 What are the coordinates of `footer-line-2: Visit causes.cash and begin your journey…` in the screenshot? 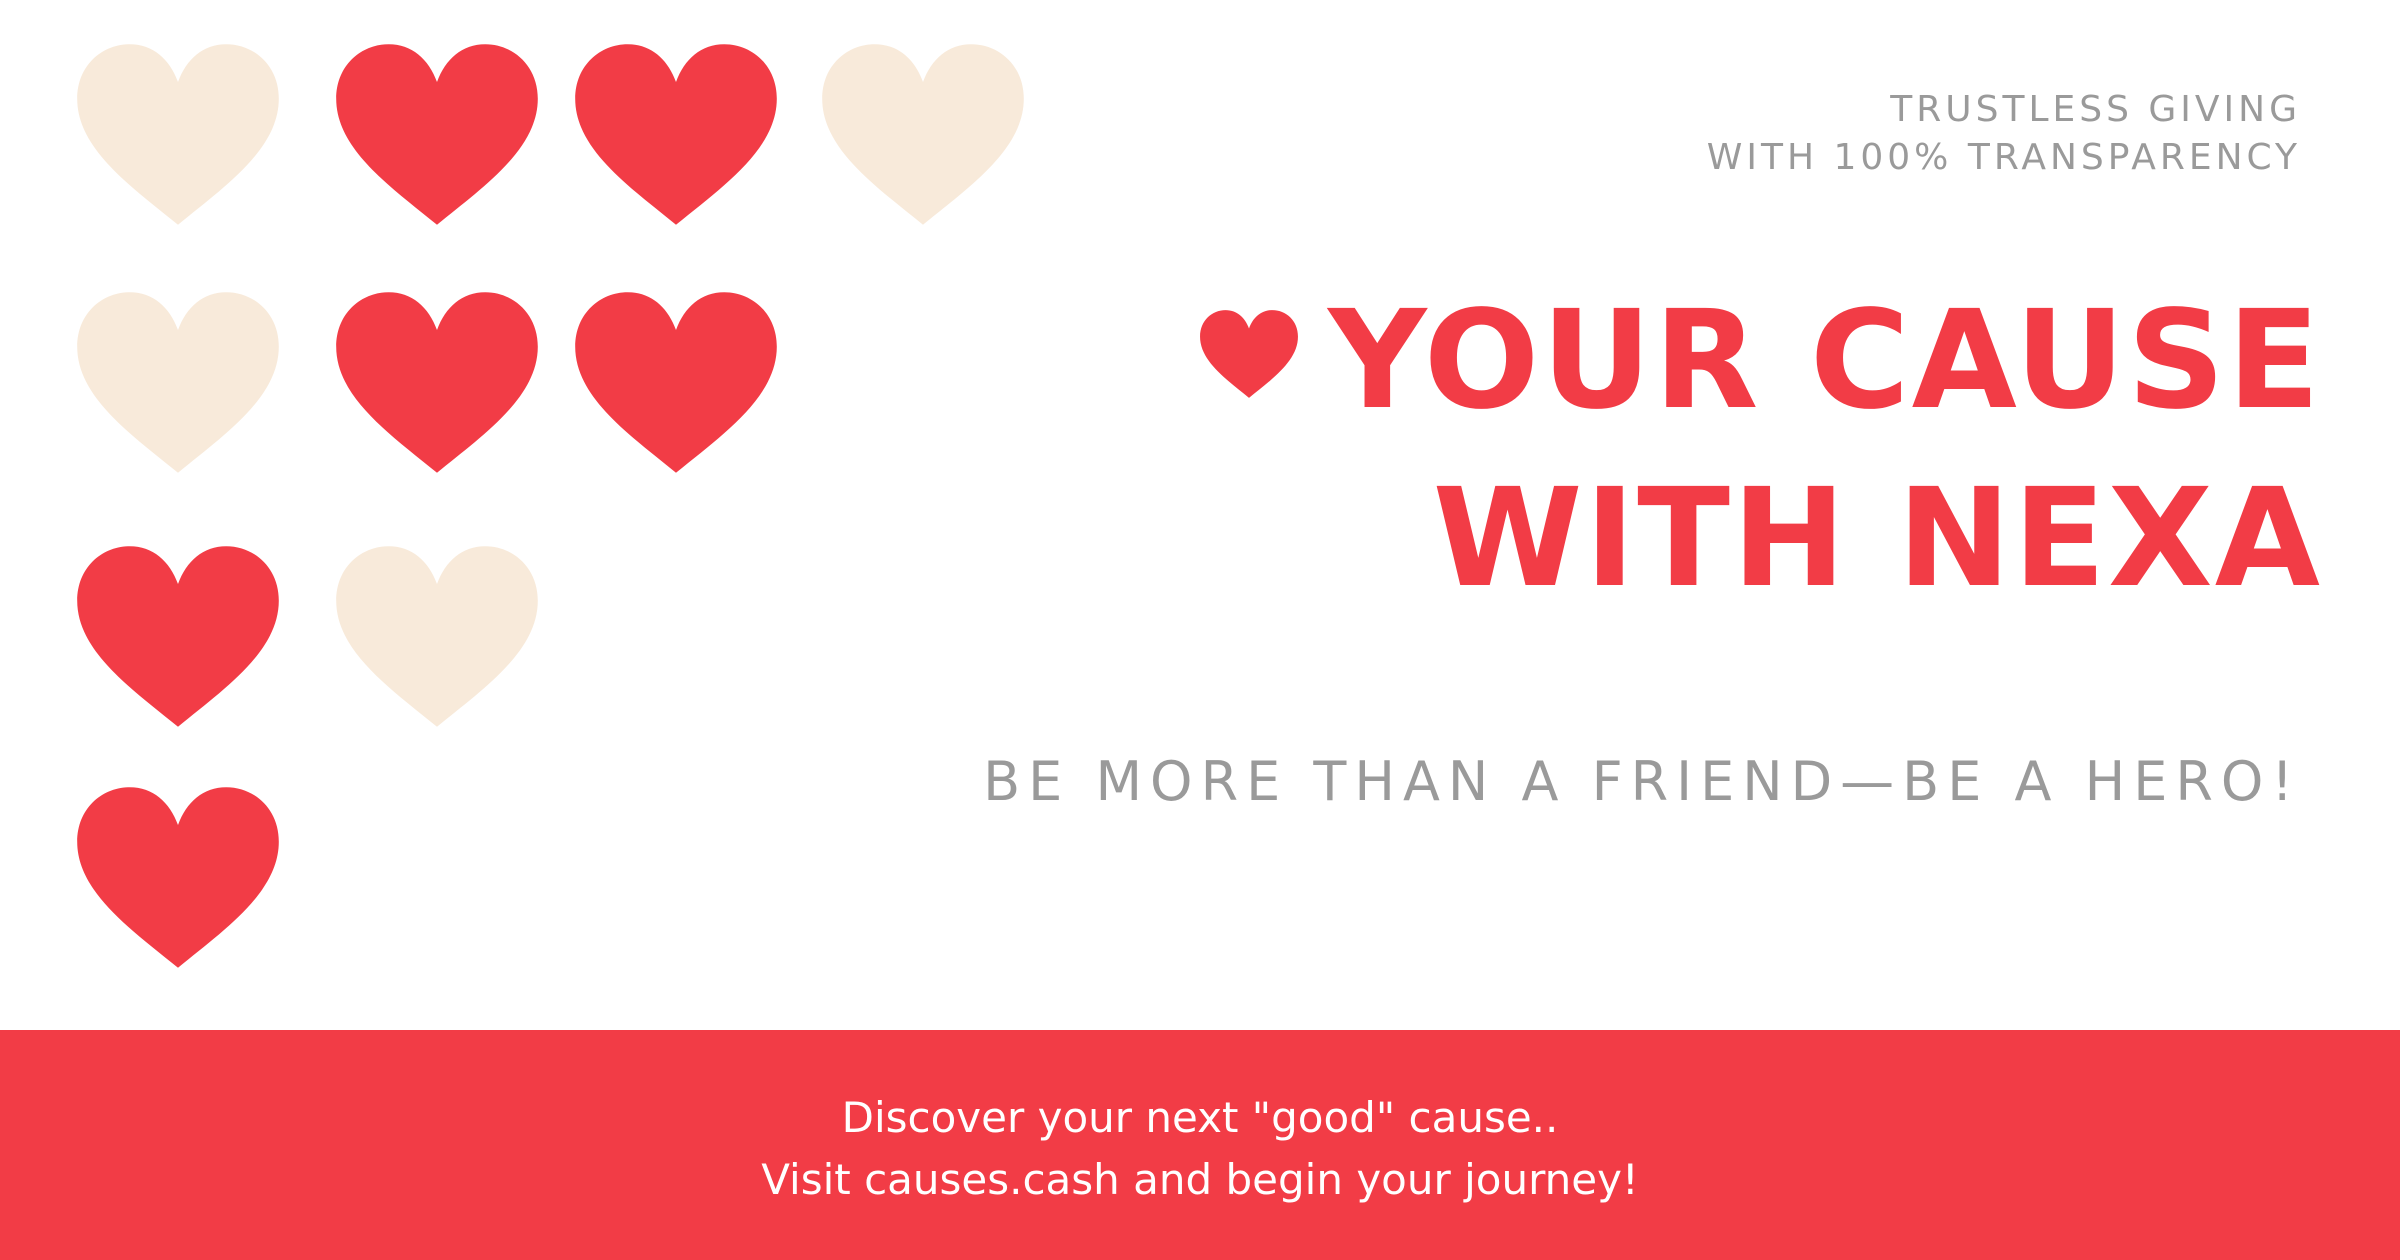 It's located at (1200, 1179).